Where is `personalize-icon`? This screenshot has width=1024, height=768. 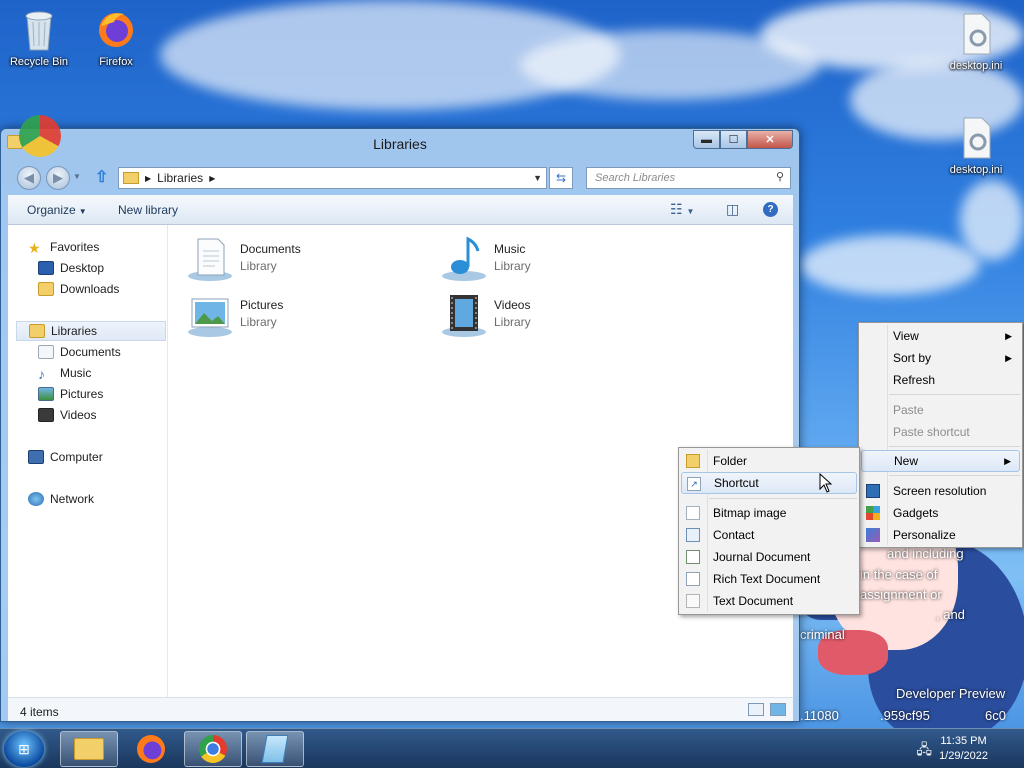 personalize-icon is located at coordinates (873, 535).